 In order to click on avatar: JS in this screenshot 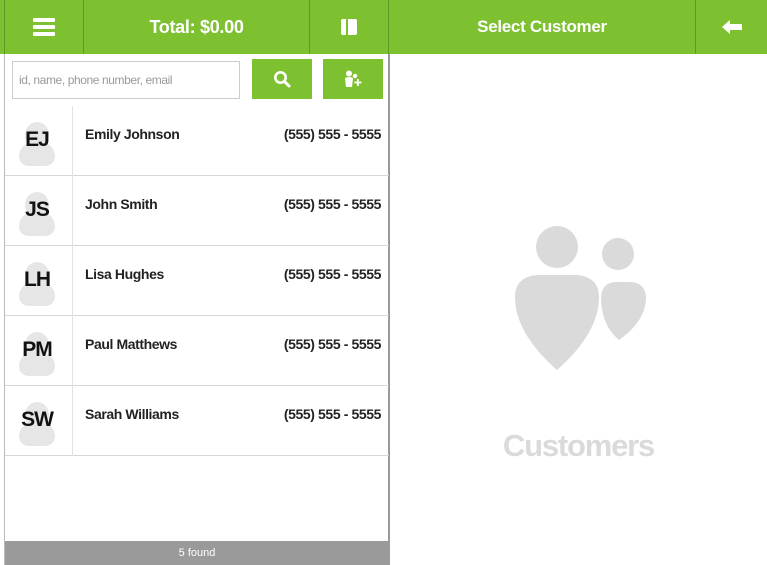, I will do `click(39, 211)`.